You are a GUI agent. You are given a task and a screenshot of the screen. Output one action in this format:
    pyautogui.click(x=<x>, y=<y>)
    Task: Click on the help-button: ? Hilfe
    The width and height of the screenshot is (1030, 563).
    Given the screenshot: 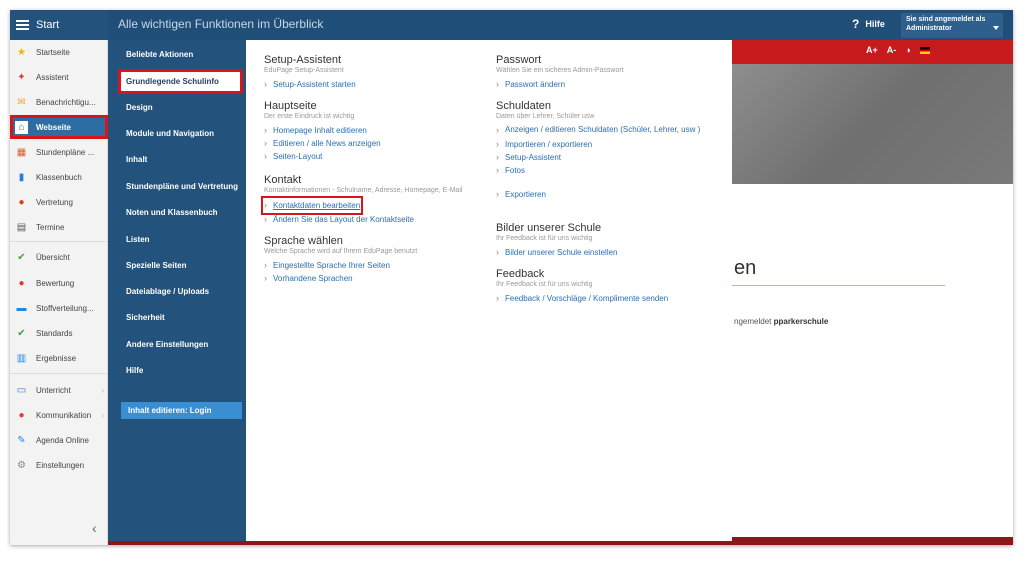 What is the action you would take?
    pyautogui.click(x=868, y=24)
    